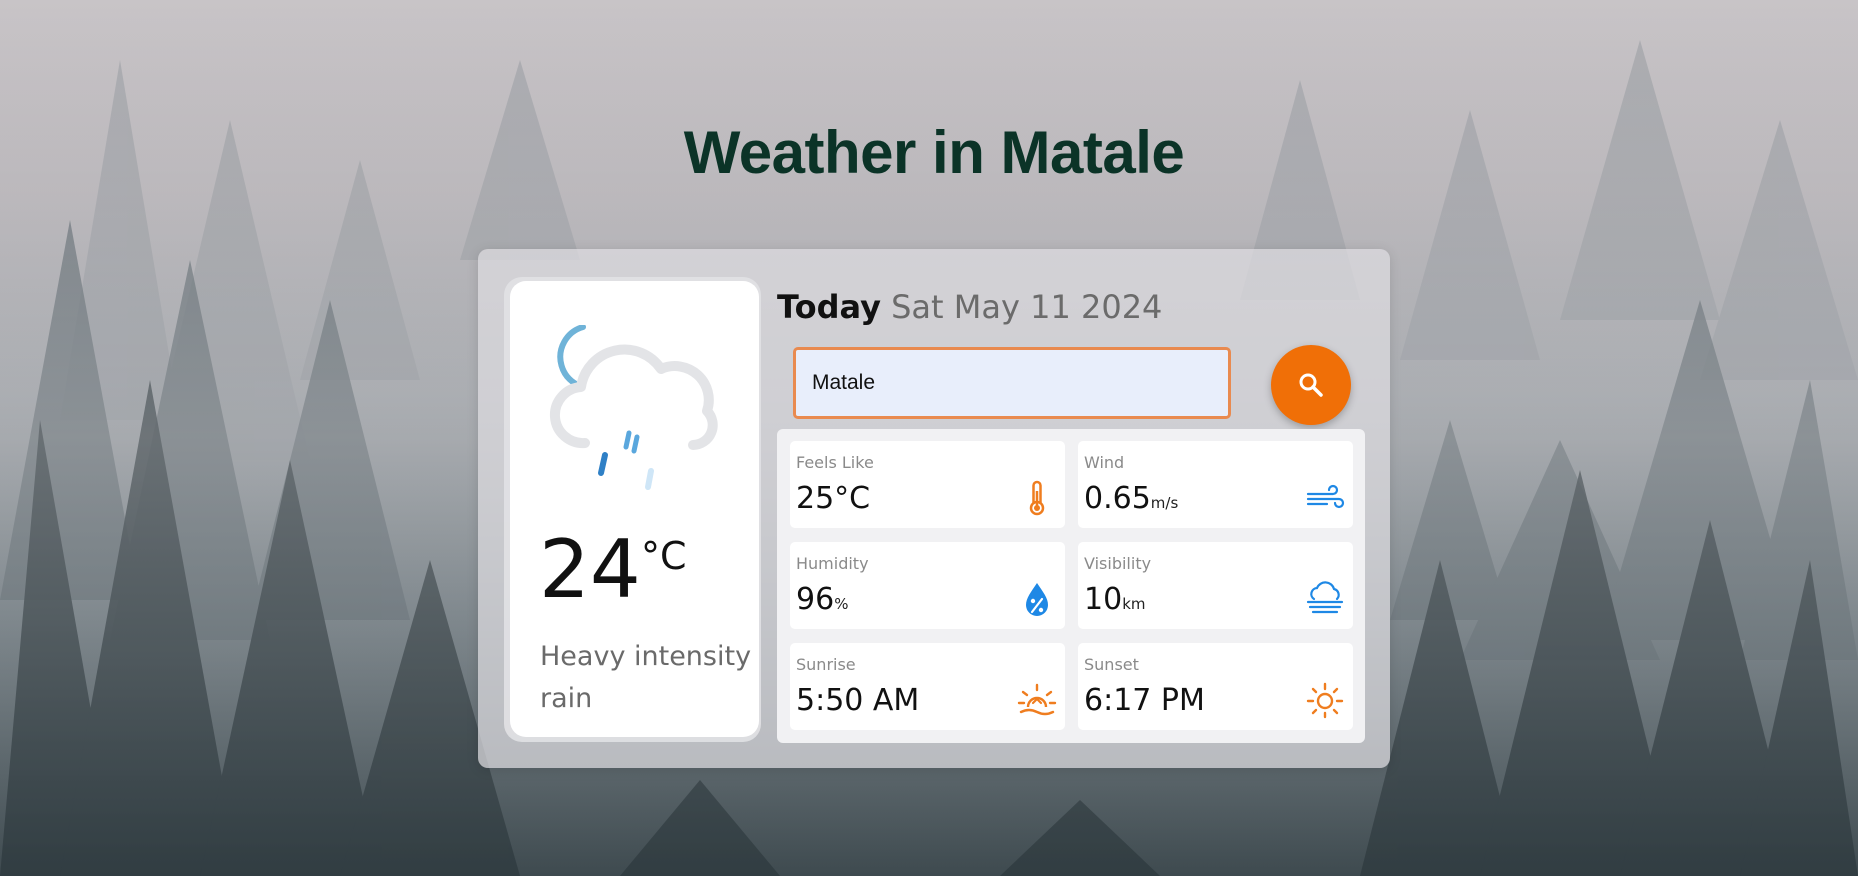 This screenshot has width=1858, height=876. Describe the element at coordinates (1215, 484) in the screenshot. I see `wind-tile: Wind 0.65m/s` at that location.